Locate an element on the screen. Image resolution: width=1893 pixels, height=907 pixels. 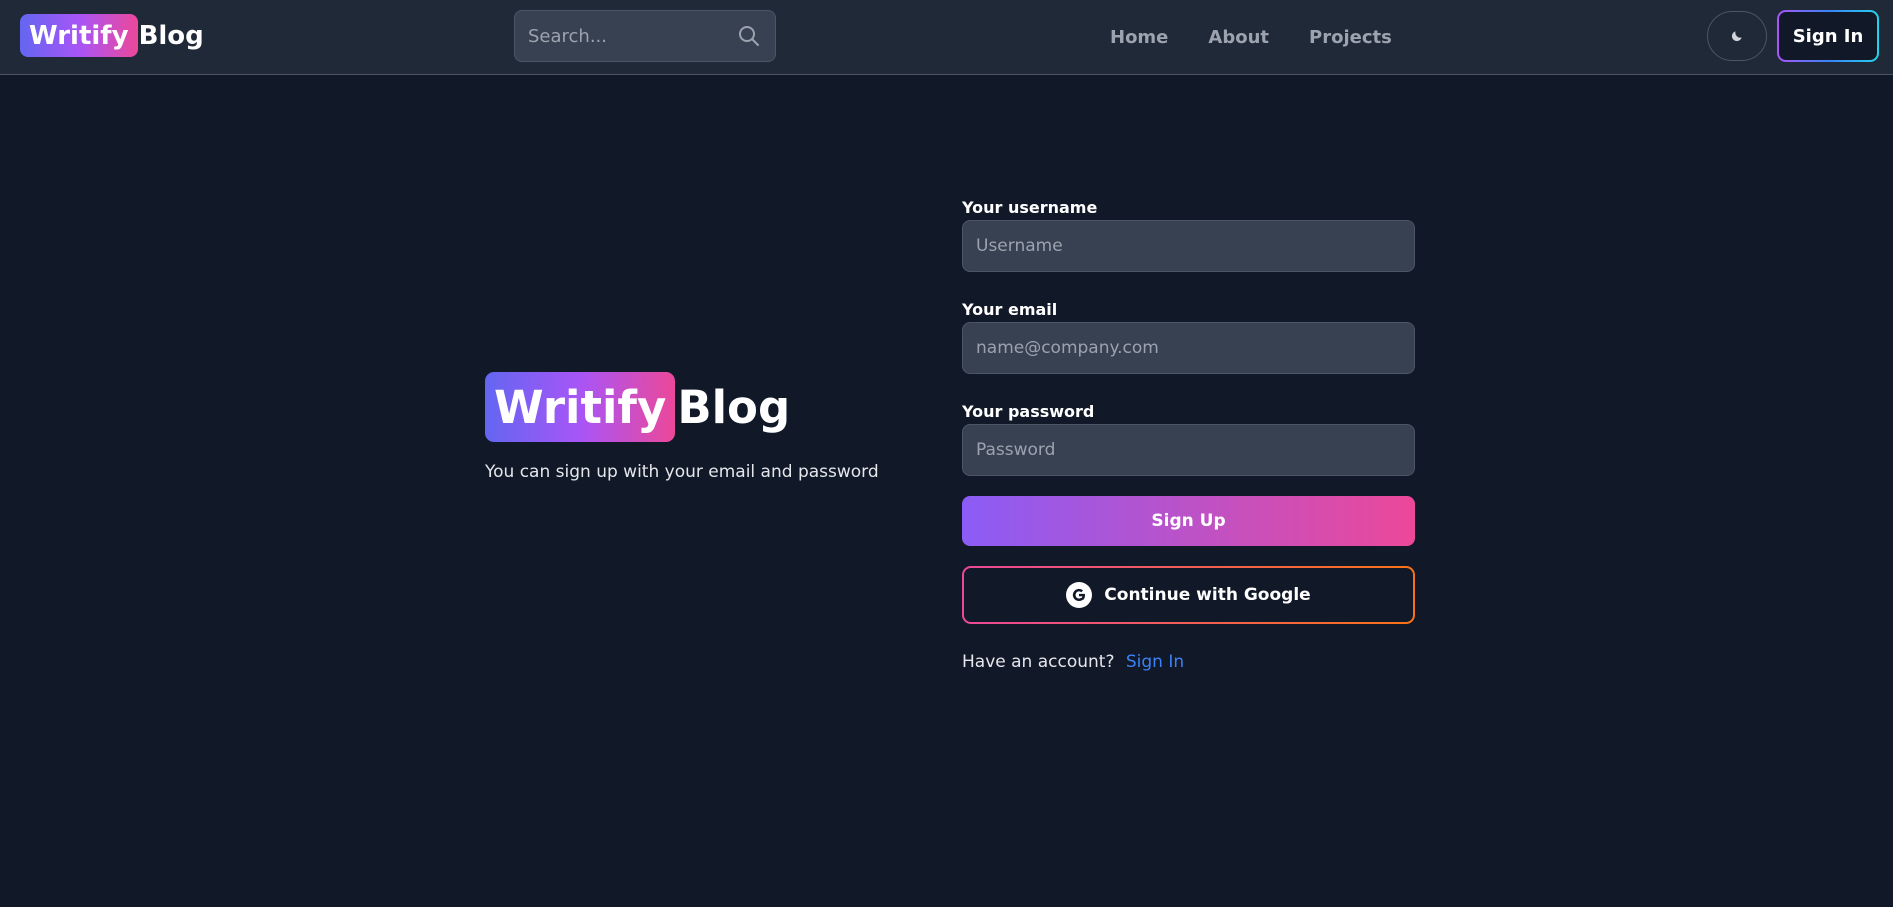
brand-badge: Writify is located at coordinates (79, 35).